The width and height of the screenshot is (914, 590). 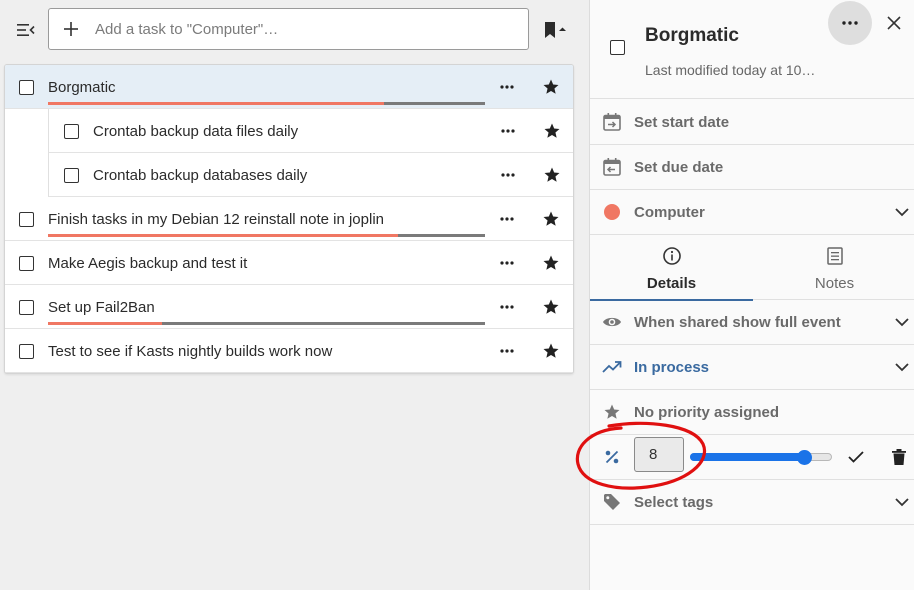 I want to click on collection-row: Computer, so click(x=752, y=212).